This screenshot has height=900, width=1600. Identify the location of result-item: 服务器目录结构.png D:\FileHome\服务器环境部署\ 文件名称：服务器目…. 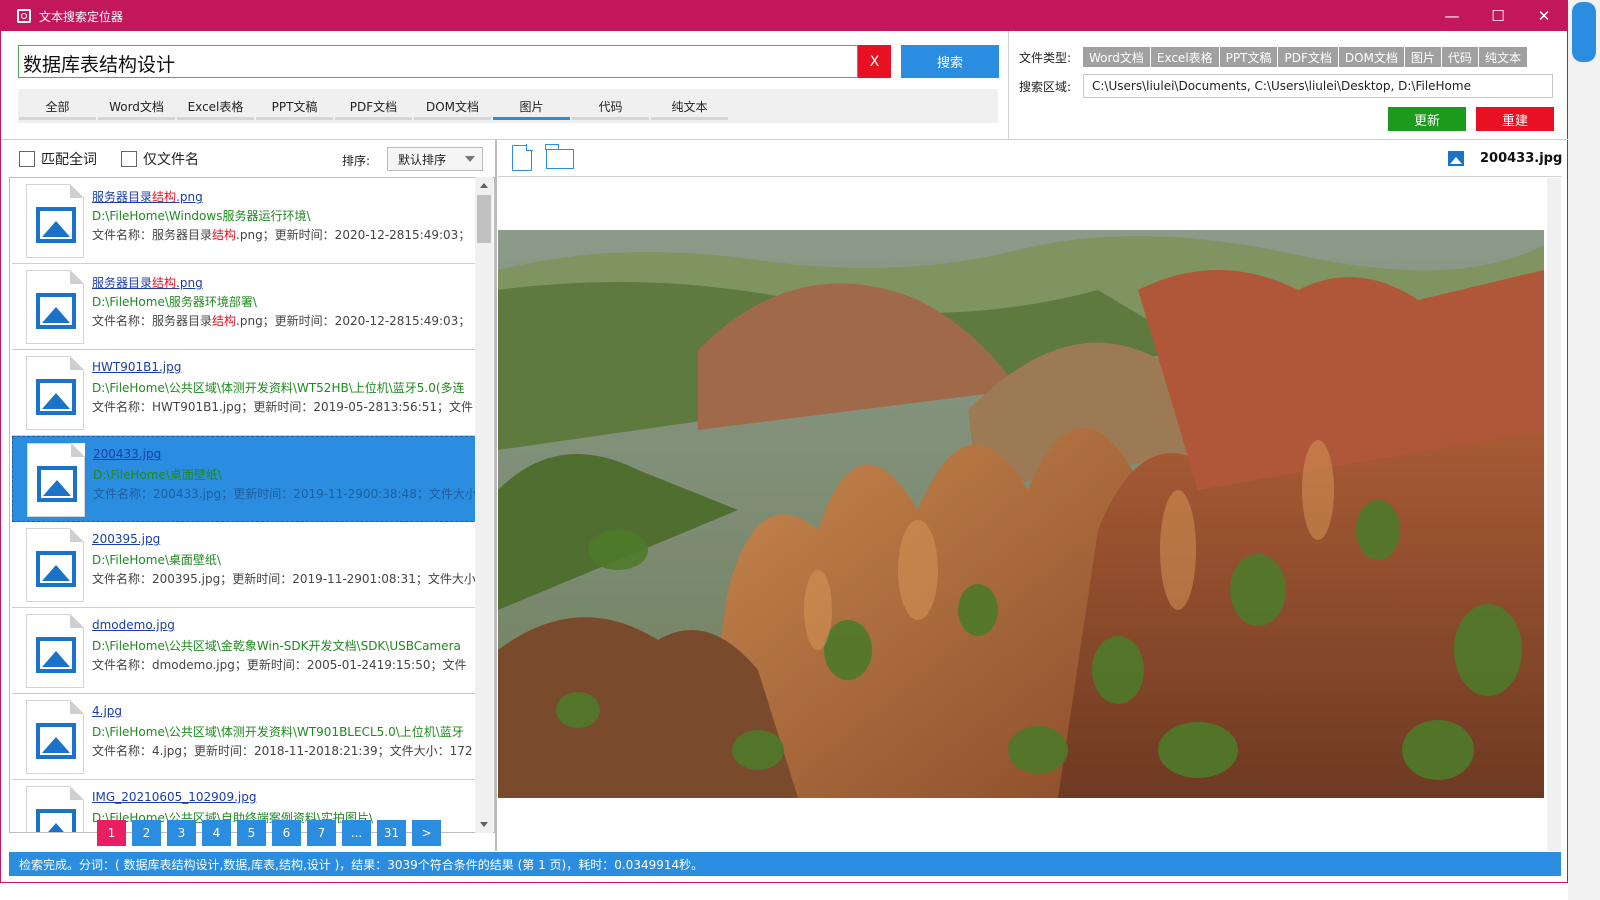
(245, 307).